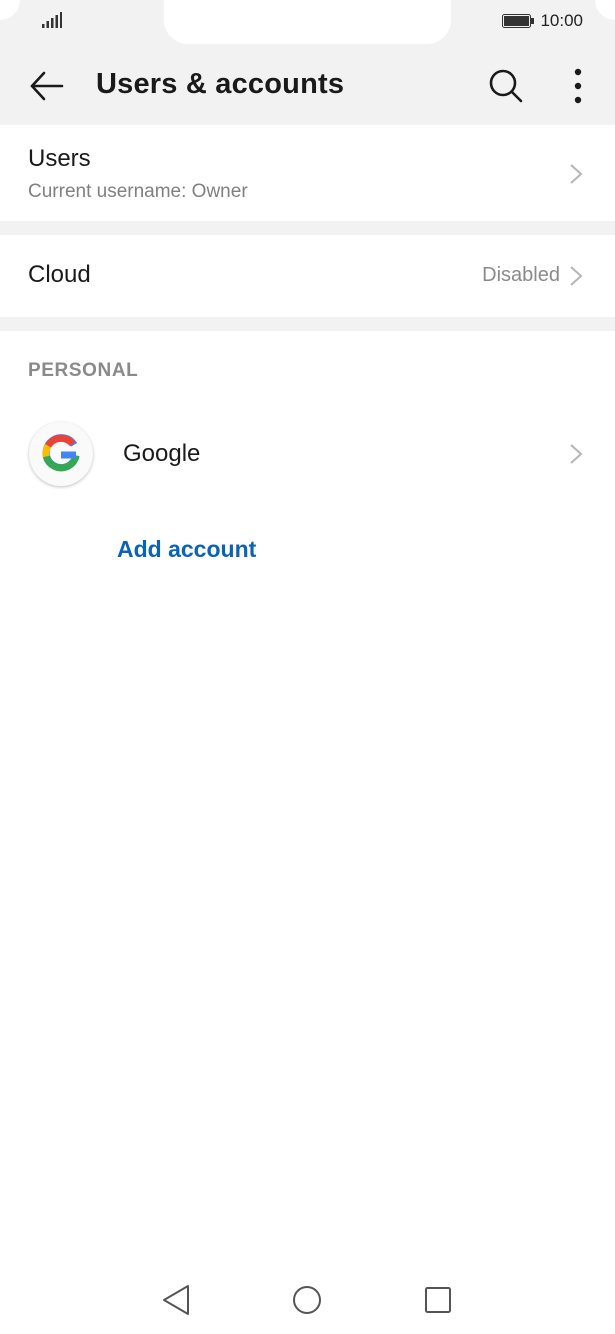 The image size is (615, 1334). Describe the element at coordinates (61, 454) in the screenshot. I see `google-logo-icon` at that location.